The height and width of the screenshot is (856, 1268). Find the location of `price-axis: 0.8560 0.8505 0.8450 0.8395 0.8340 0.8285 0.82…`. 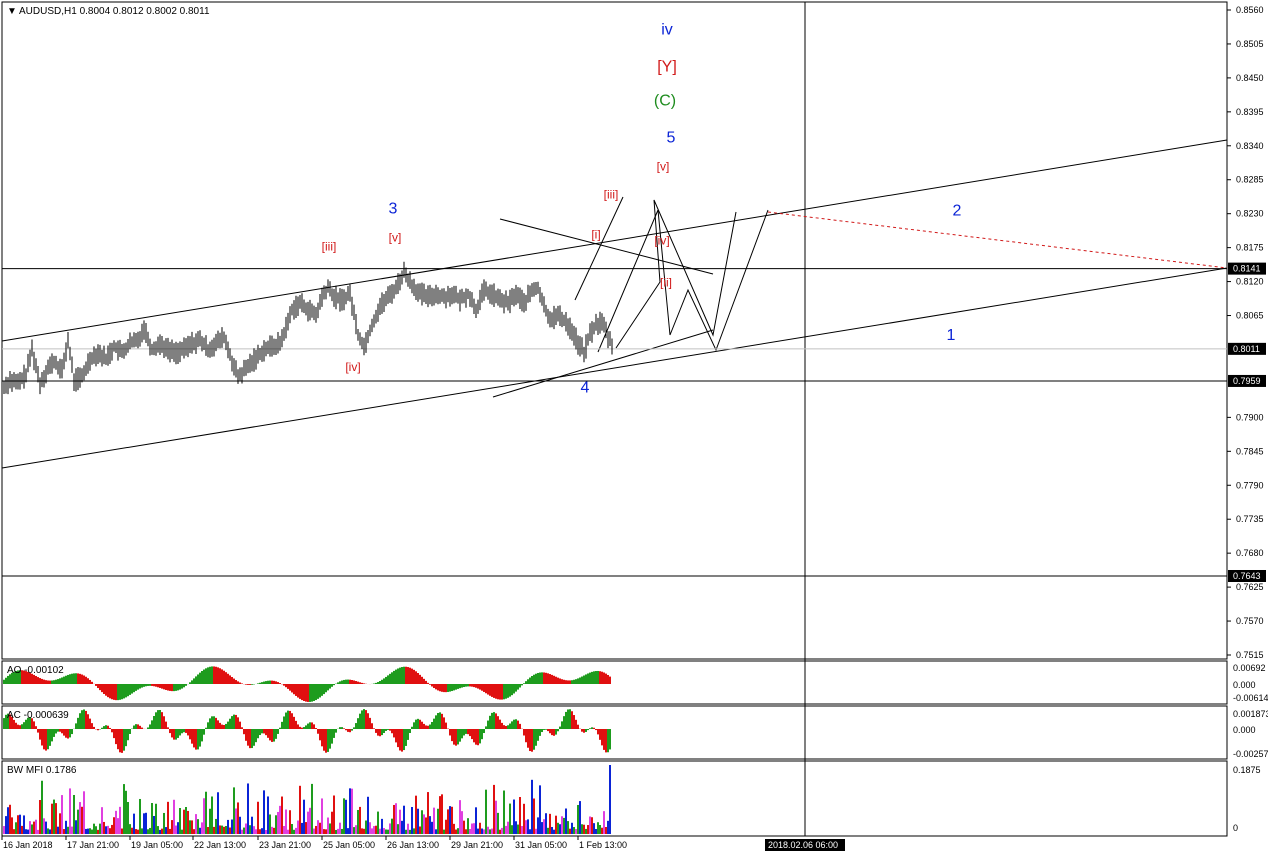

price-axis: 0.8560 0.8505 0.8450 0.8395 0.8340 0.8285 0.82… is located at coordinates (1246, 332).